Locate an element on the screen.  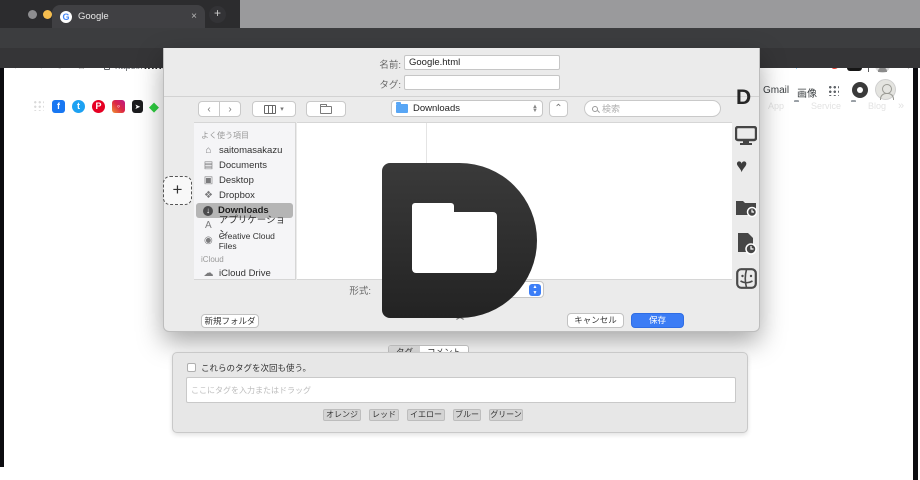
creative-cloud-icon: ◉ is located at coordinates (208, 240).